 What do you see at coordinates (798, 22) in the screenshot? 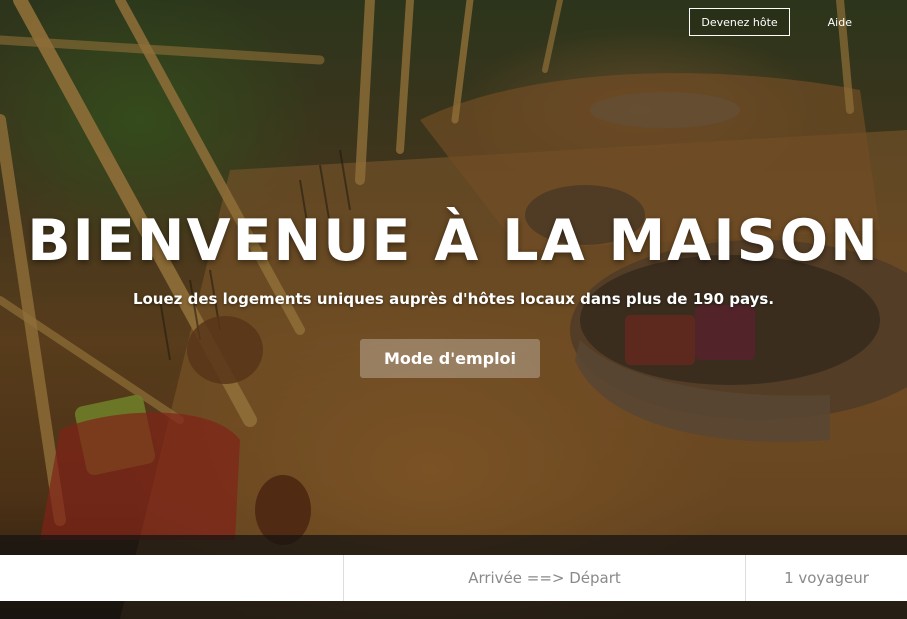
I see `top-navigation: Devenez hôte Aide` at bounding box center [798, 22].